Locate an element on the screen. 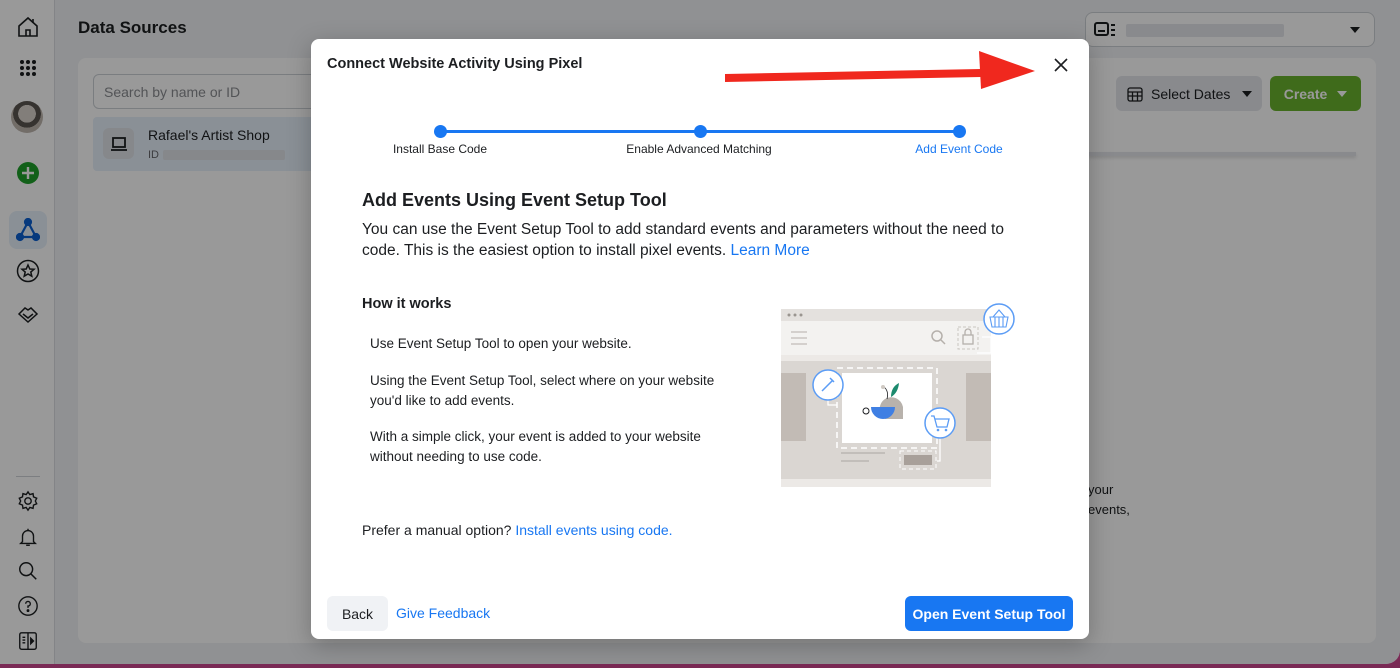  red-arrow-annotation is located at coordinates (880, 70).